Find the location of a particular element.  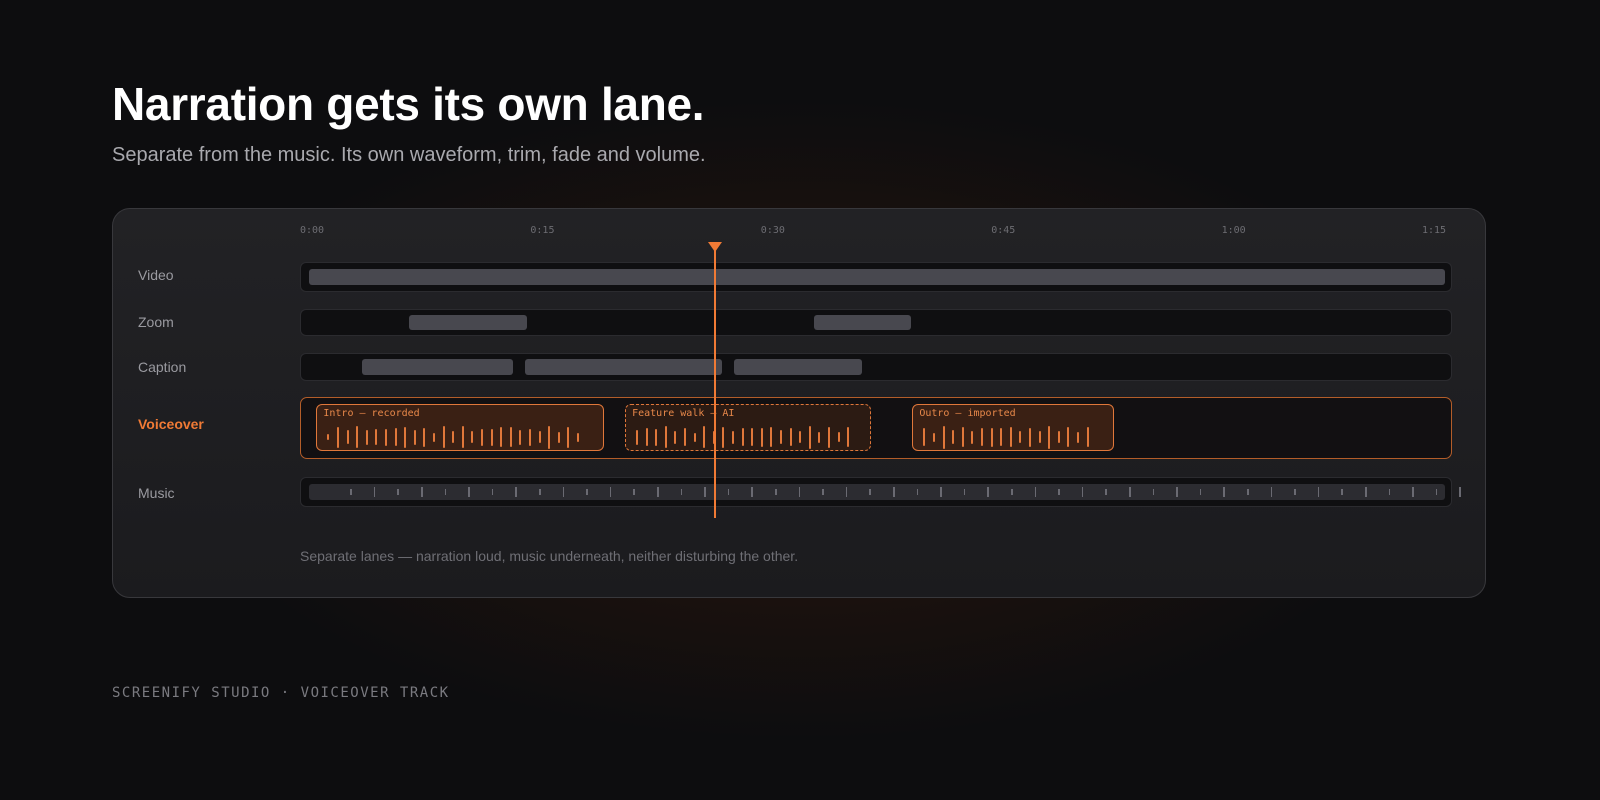

voiceover-clip: Intro — recorded is located at coordinates (460, 427).